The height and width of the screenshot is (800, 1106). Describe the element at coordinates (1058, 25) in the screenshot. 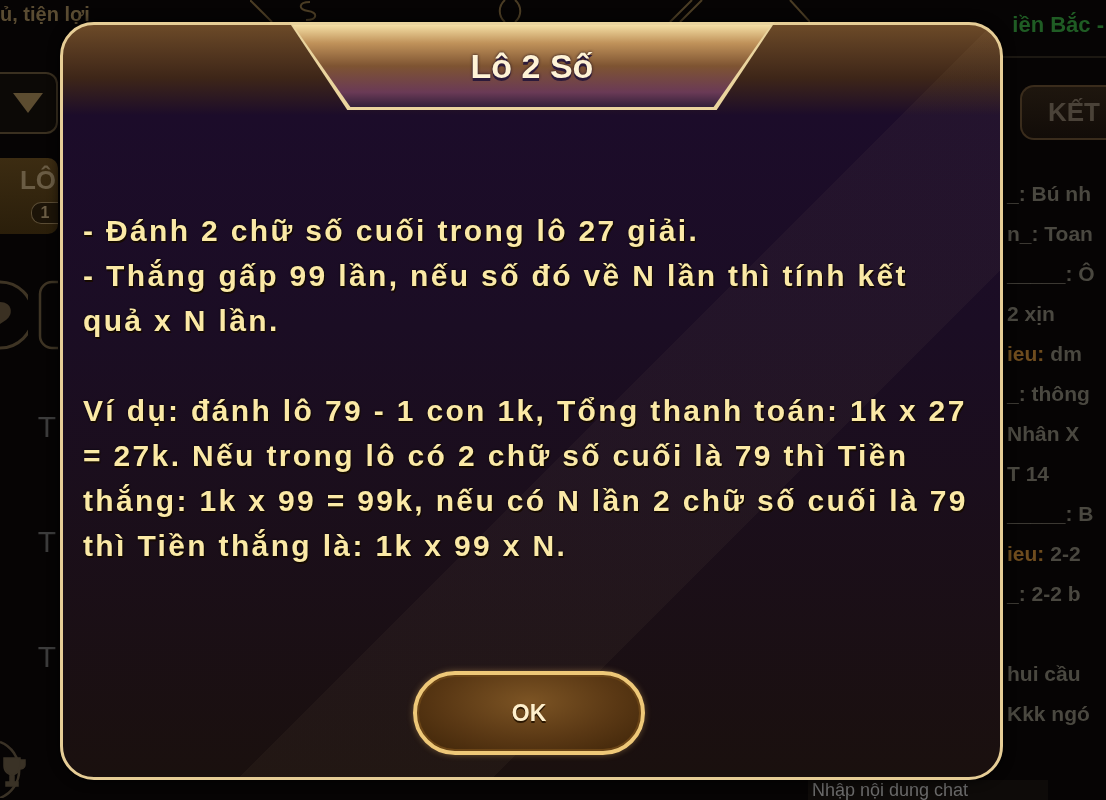

I see `region-label: iền Bắc -` at that location.